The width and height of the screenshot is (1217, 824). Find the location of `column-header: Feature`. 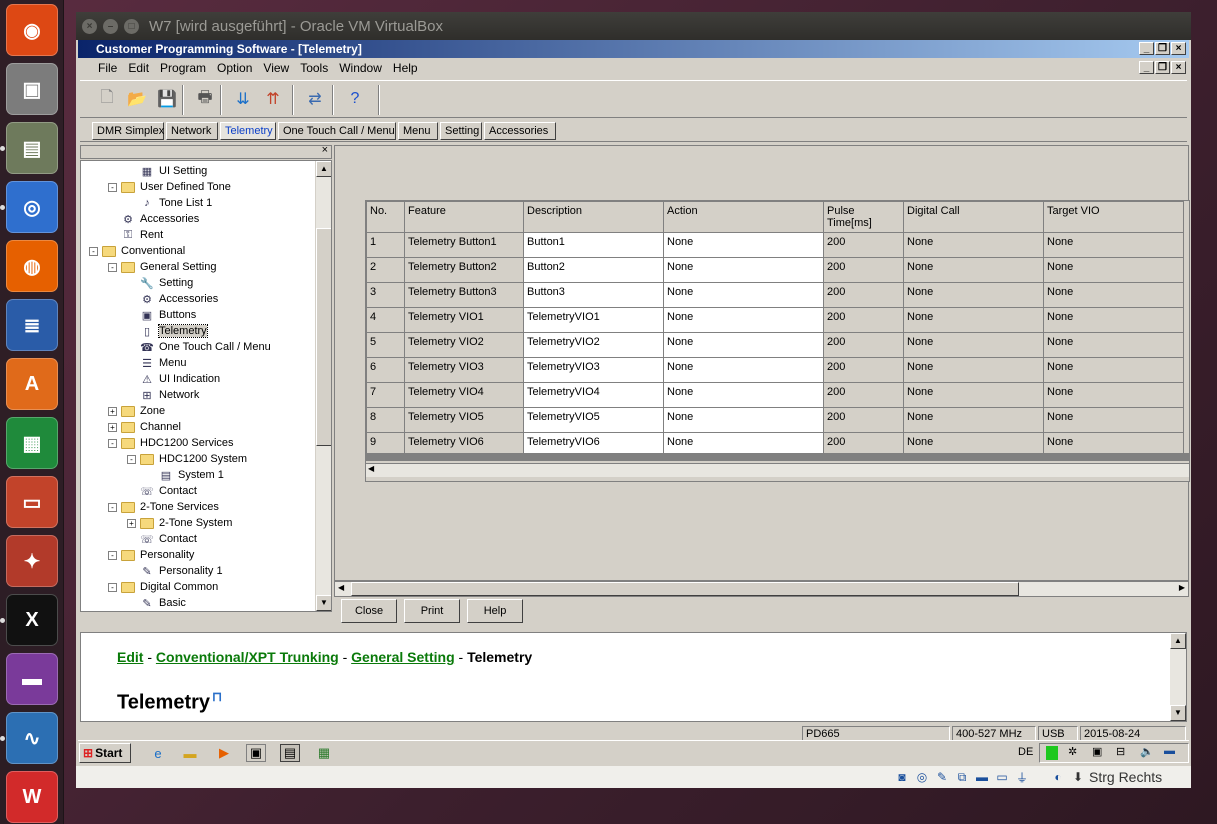

column-header: Feature is located at coordinates (464, 217).